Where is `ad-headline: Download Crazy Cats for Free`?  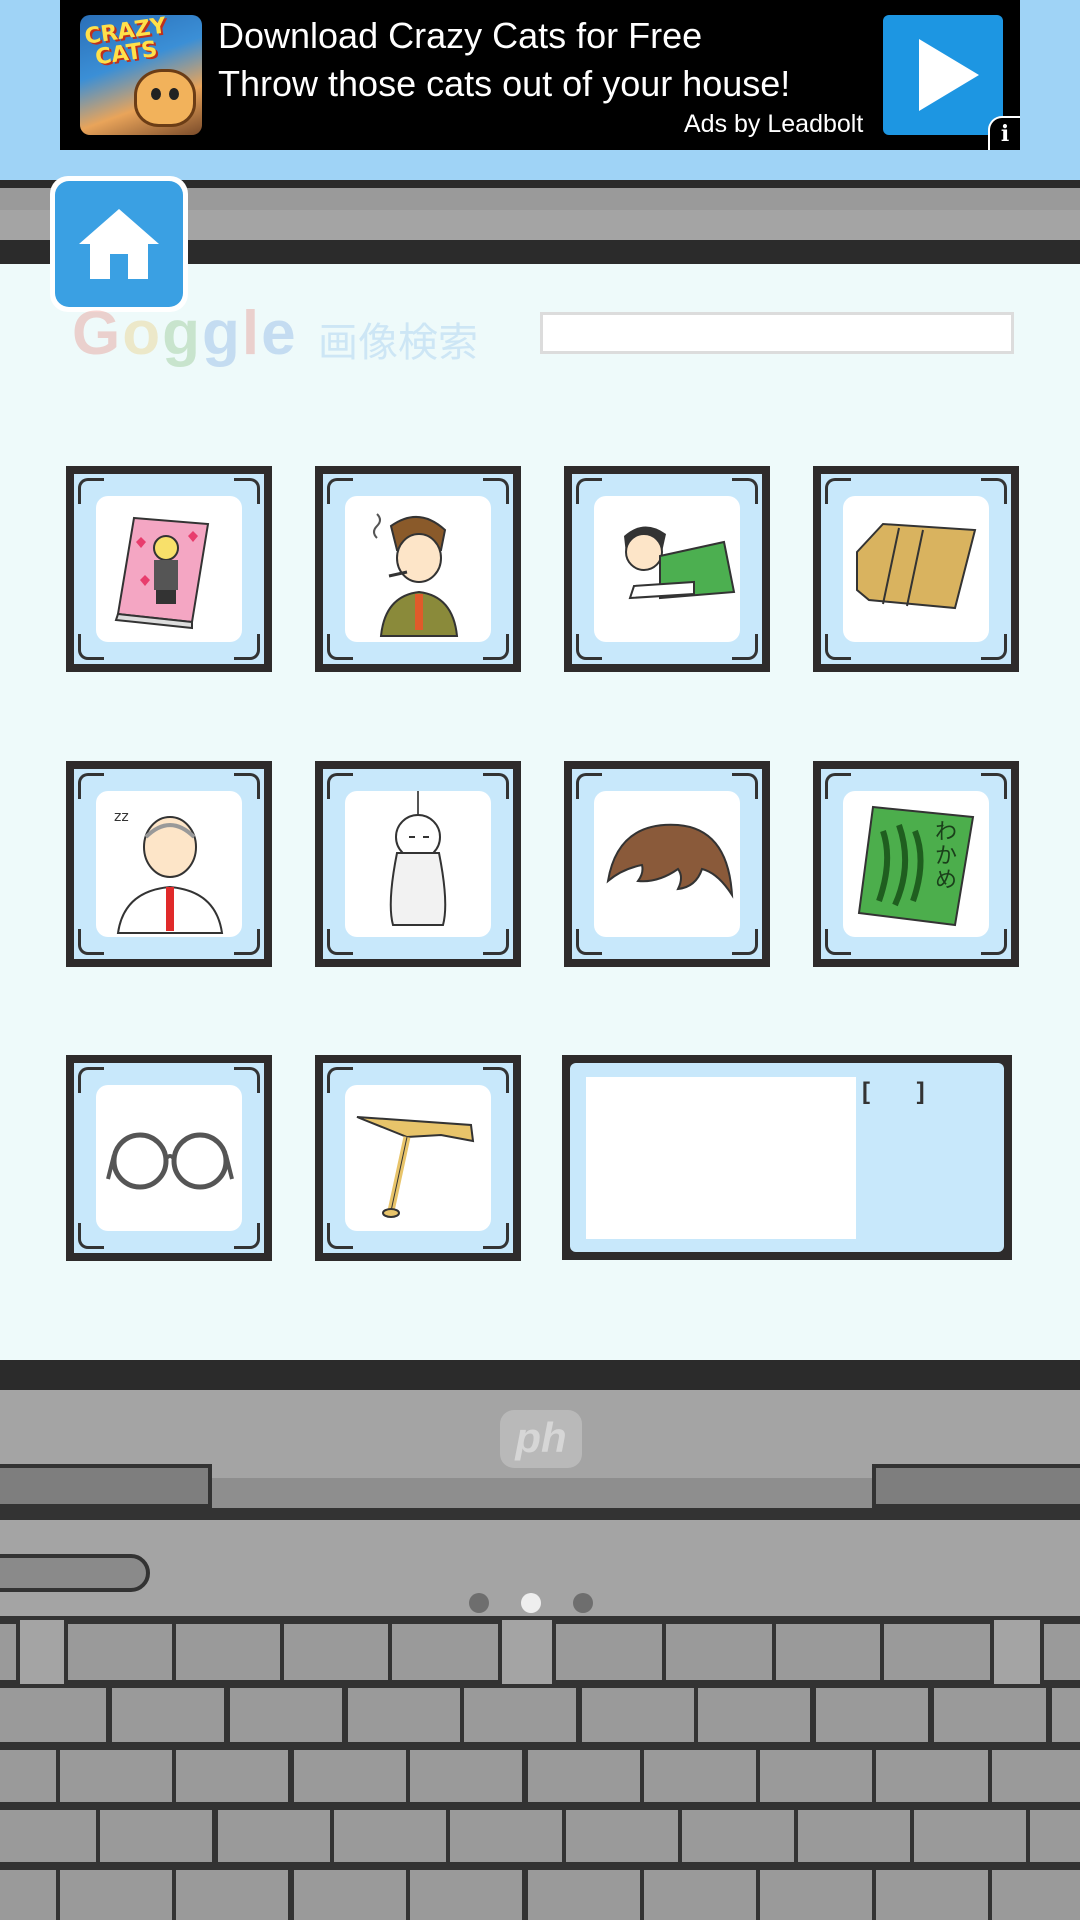
ad-headline: Download Crazy Cats for Free is located at coordinates (460, 35).